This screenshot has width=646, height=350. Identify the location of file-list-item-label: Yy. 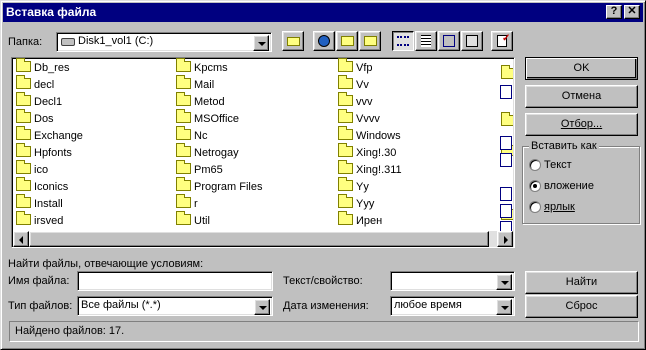
(362, 187).